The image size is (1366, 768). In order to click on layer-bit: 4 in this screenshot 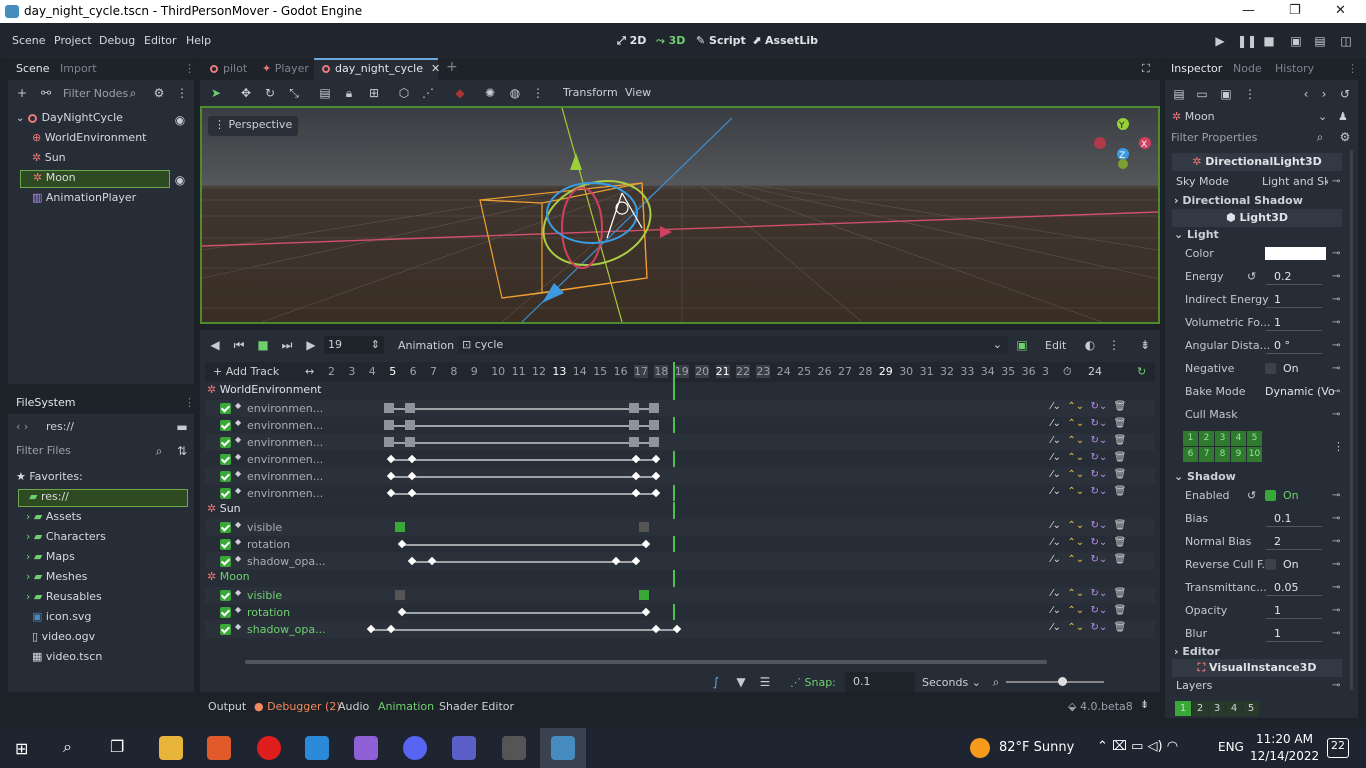, I will do `click(1234, 708)`.